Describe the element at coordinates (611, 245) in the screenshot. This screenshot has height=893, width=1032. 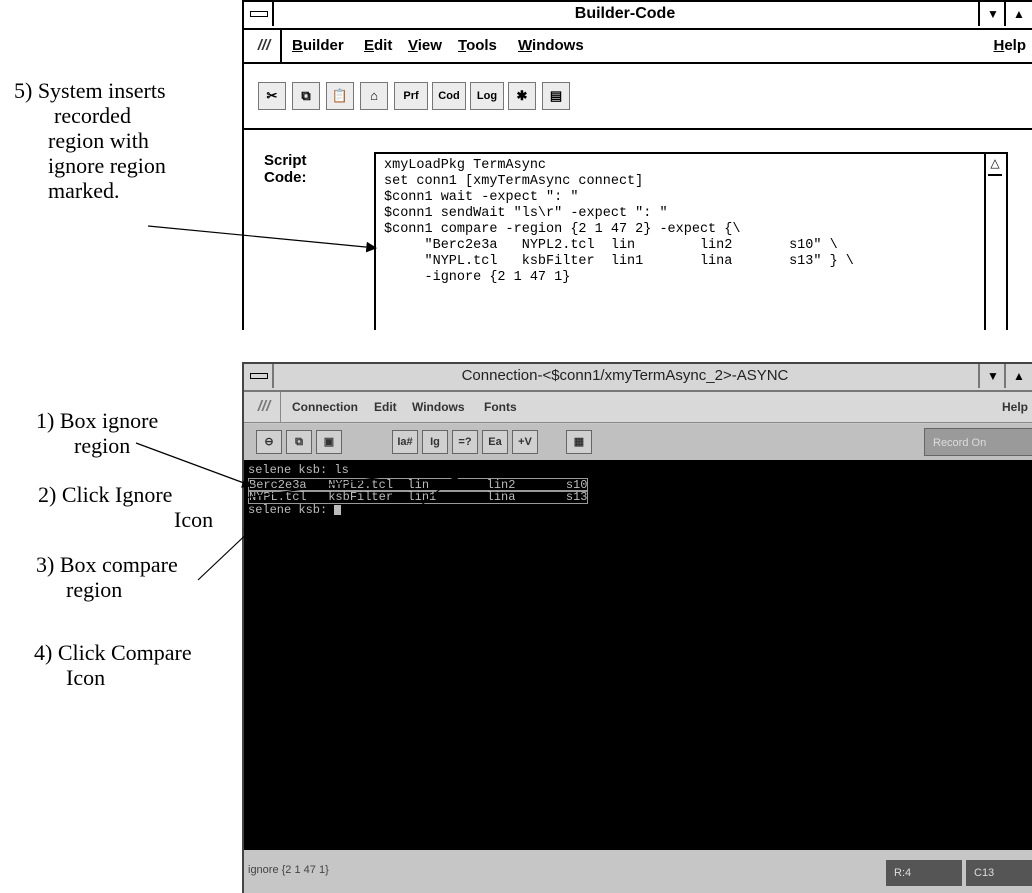
I see `code-line: "Berc2e3a NYPL2.tcl lin lin2 s10" \` at that location.